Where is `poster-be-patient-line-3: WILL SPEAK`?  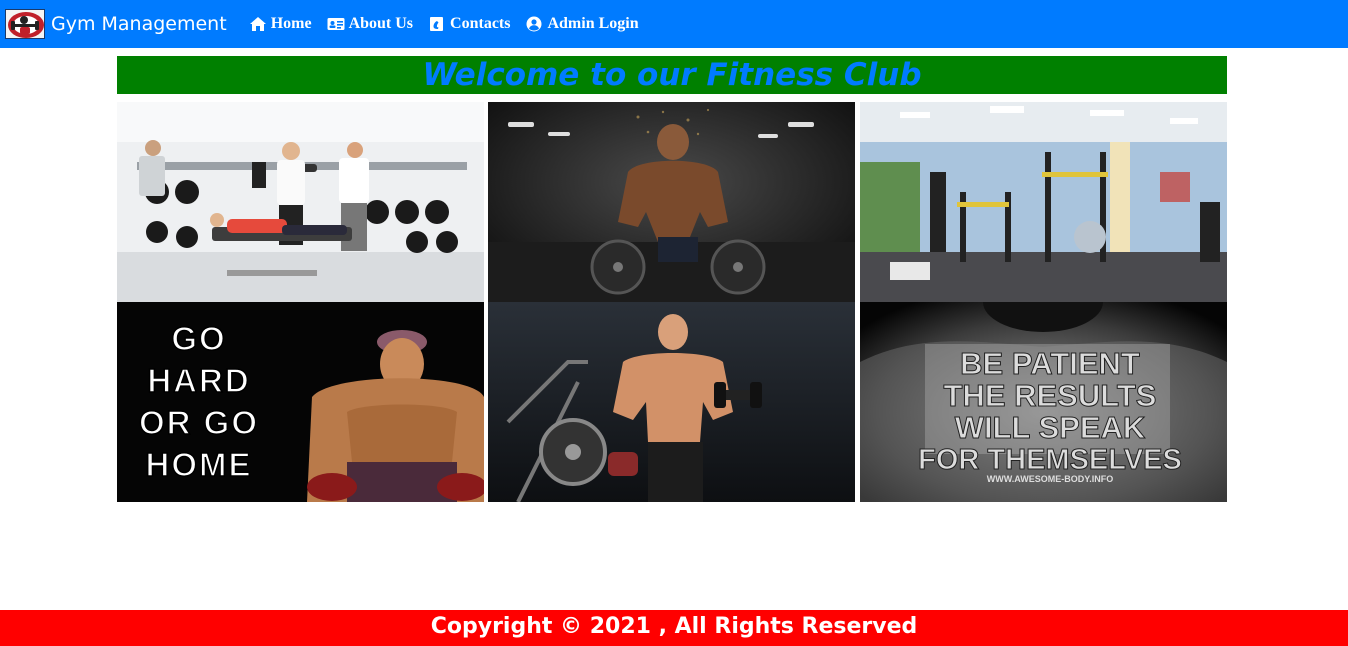
poster-be-patient-line-3: WILL SPEAK is located at coordinates (1050, 427).